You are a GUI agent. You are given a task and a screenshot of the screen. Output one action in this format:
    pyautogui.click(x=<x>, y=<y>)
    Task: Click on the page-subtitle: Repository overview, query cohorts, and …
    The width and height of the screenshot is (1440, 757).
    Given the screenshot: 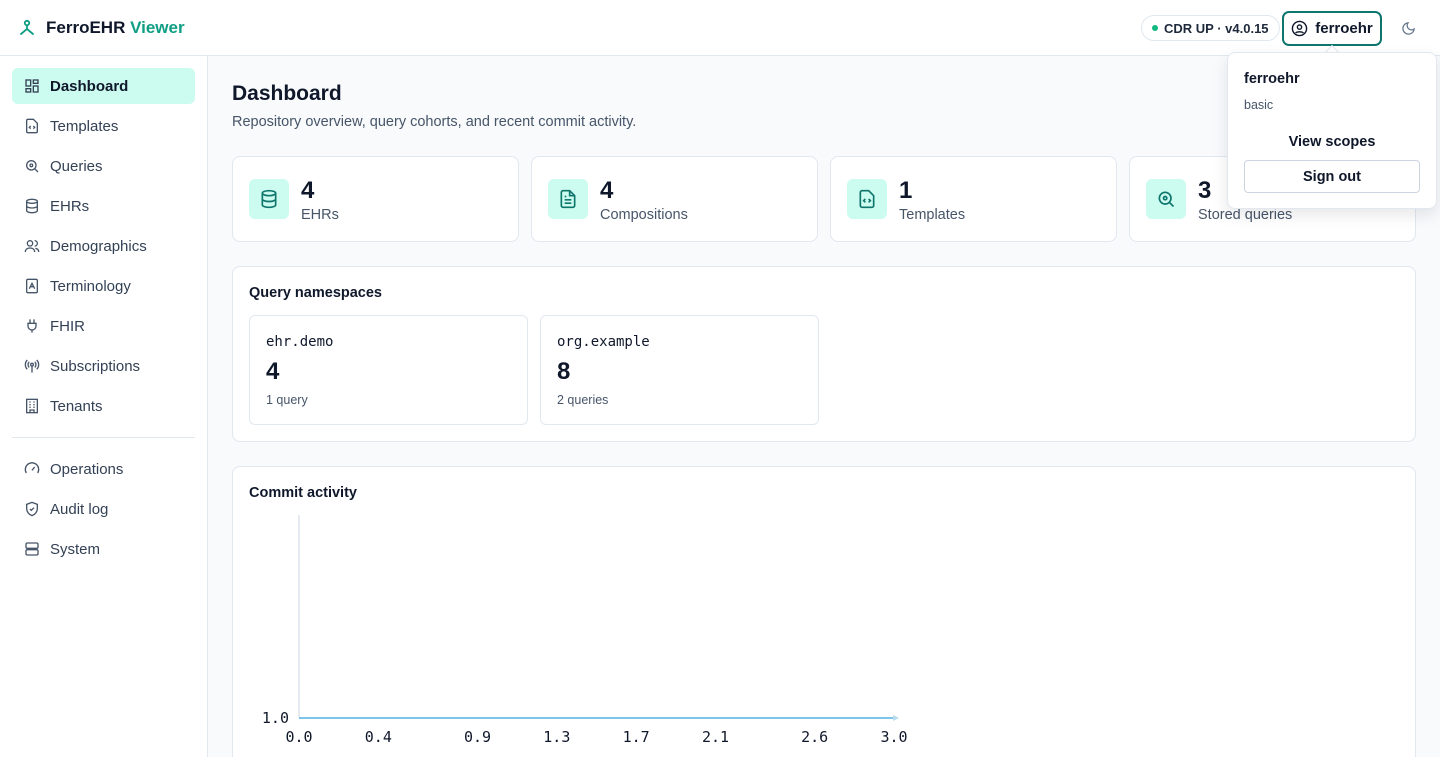 What is the action you would take?
    pyautogui.click(x=434, y=122)
    